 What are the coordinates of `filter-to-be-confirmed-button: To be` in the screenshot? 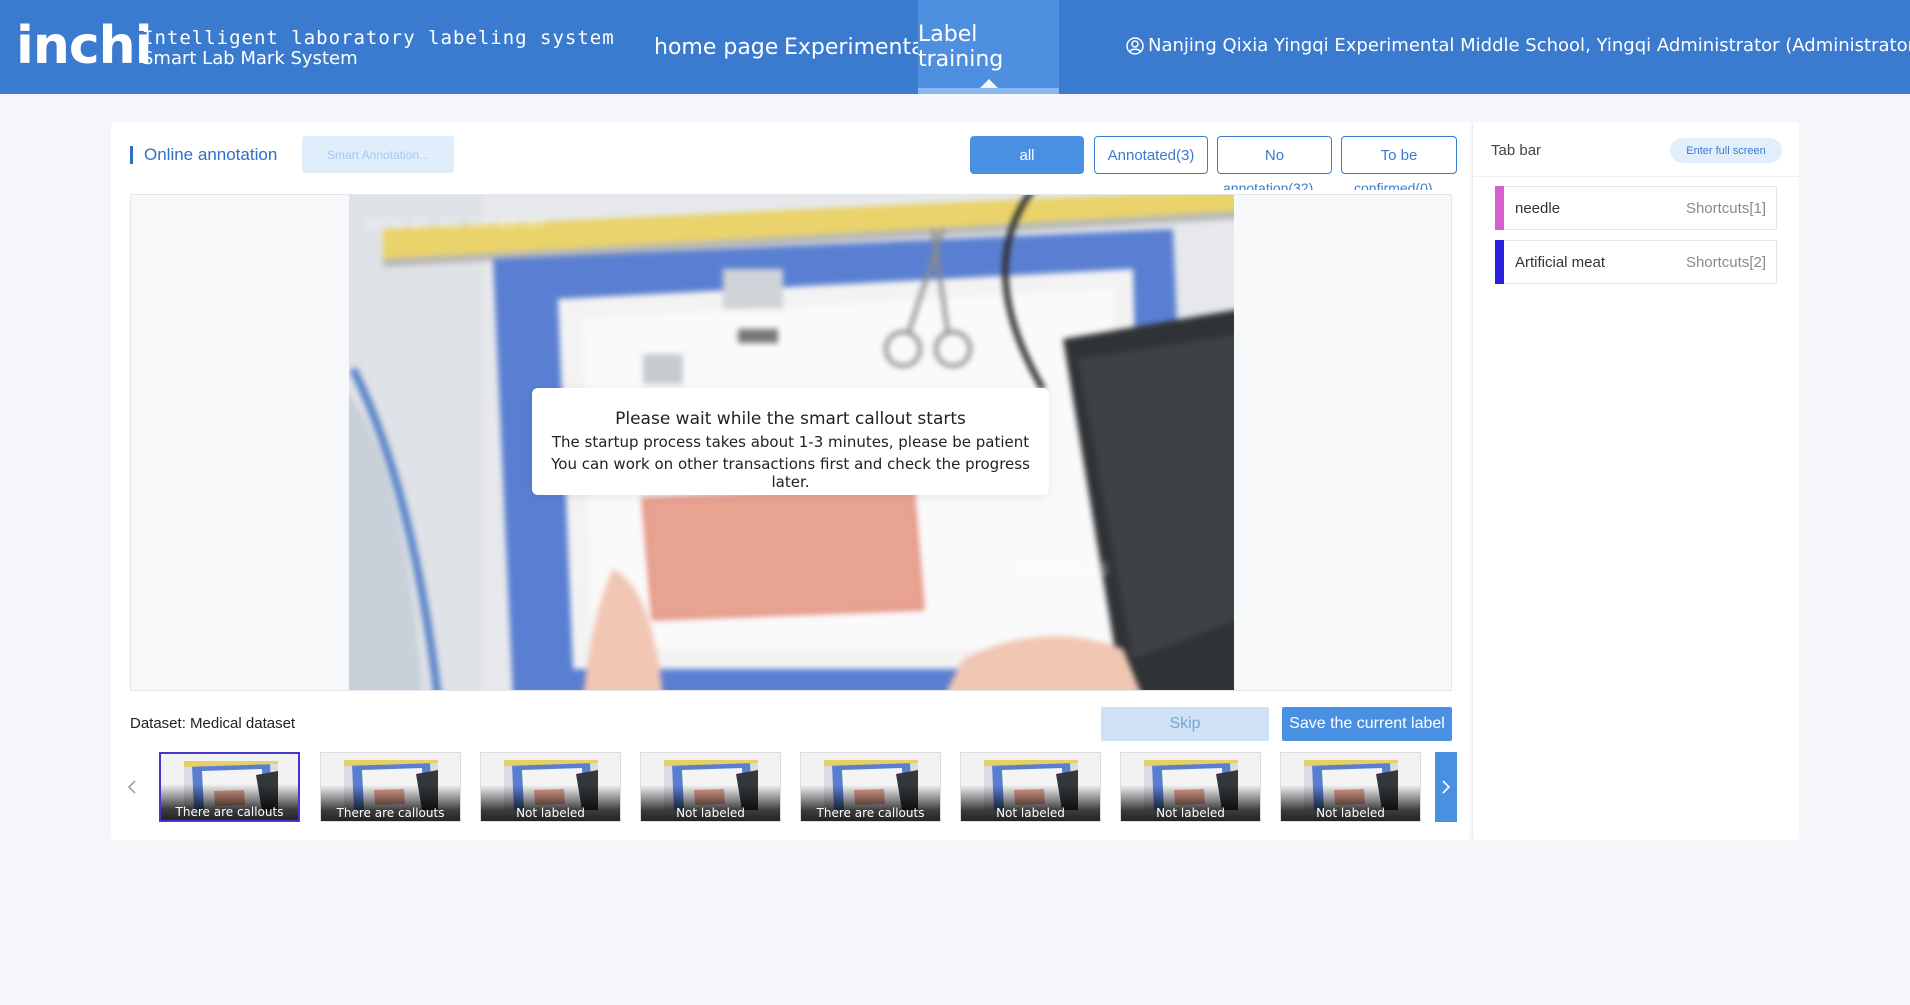 It's located at (1399, 155).